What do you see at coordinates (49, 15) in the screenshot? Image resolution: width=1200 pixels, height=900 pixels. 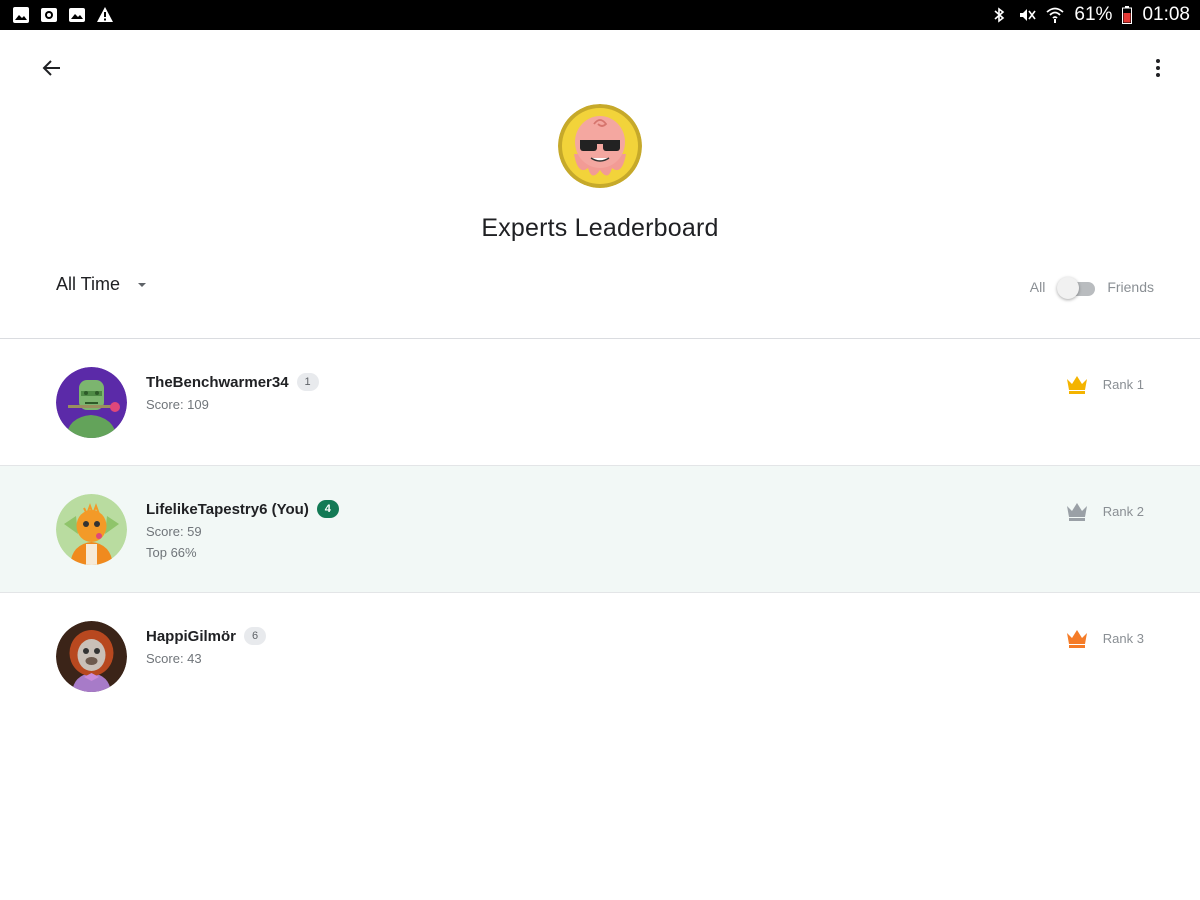 I see `gallery-notification-icon` at bounding box center [49, 15].